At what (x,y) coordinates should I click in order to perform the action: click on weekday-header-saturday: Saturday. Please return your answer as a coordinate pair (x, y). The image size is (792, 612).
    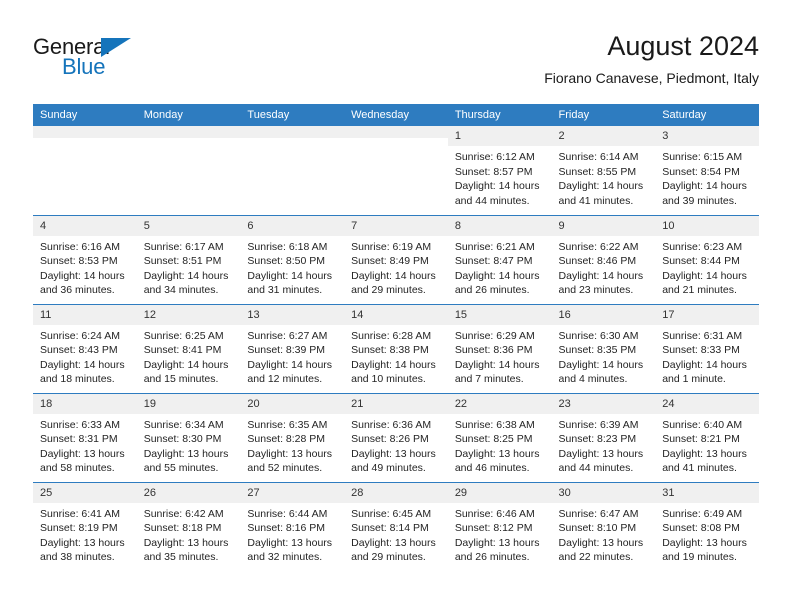
    Looking at the image, I should click on (707, 115).